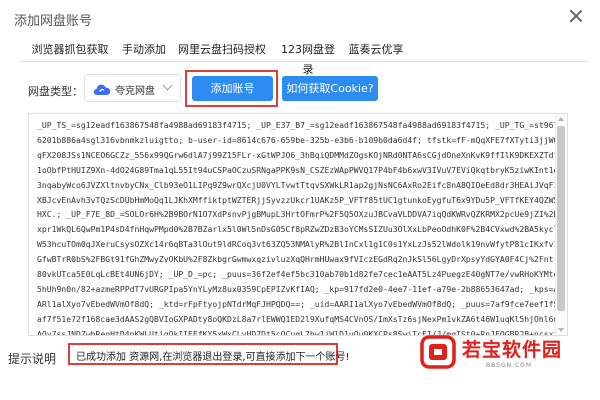 The width and height of the screenshot is (600, 400). What do you see at coordinates (509, 365) in the screenshot?
I see `watermark-subtitle: BBSGN.COM` at bounding box center [509, 365].